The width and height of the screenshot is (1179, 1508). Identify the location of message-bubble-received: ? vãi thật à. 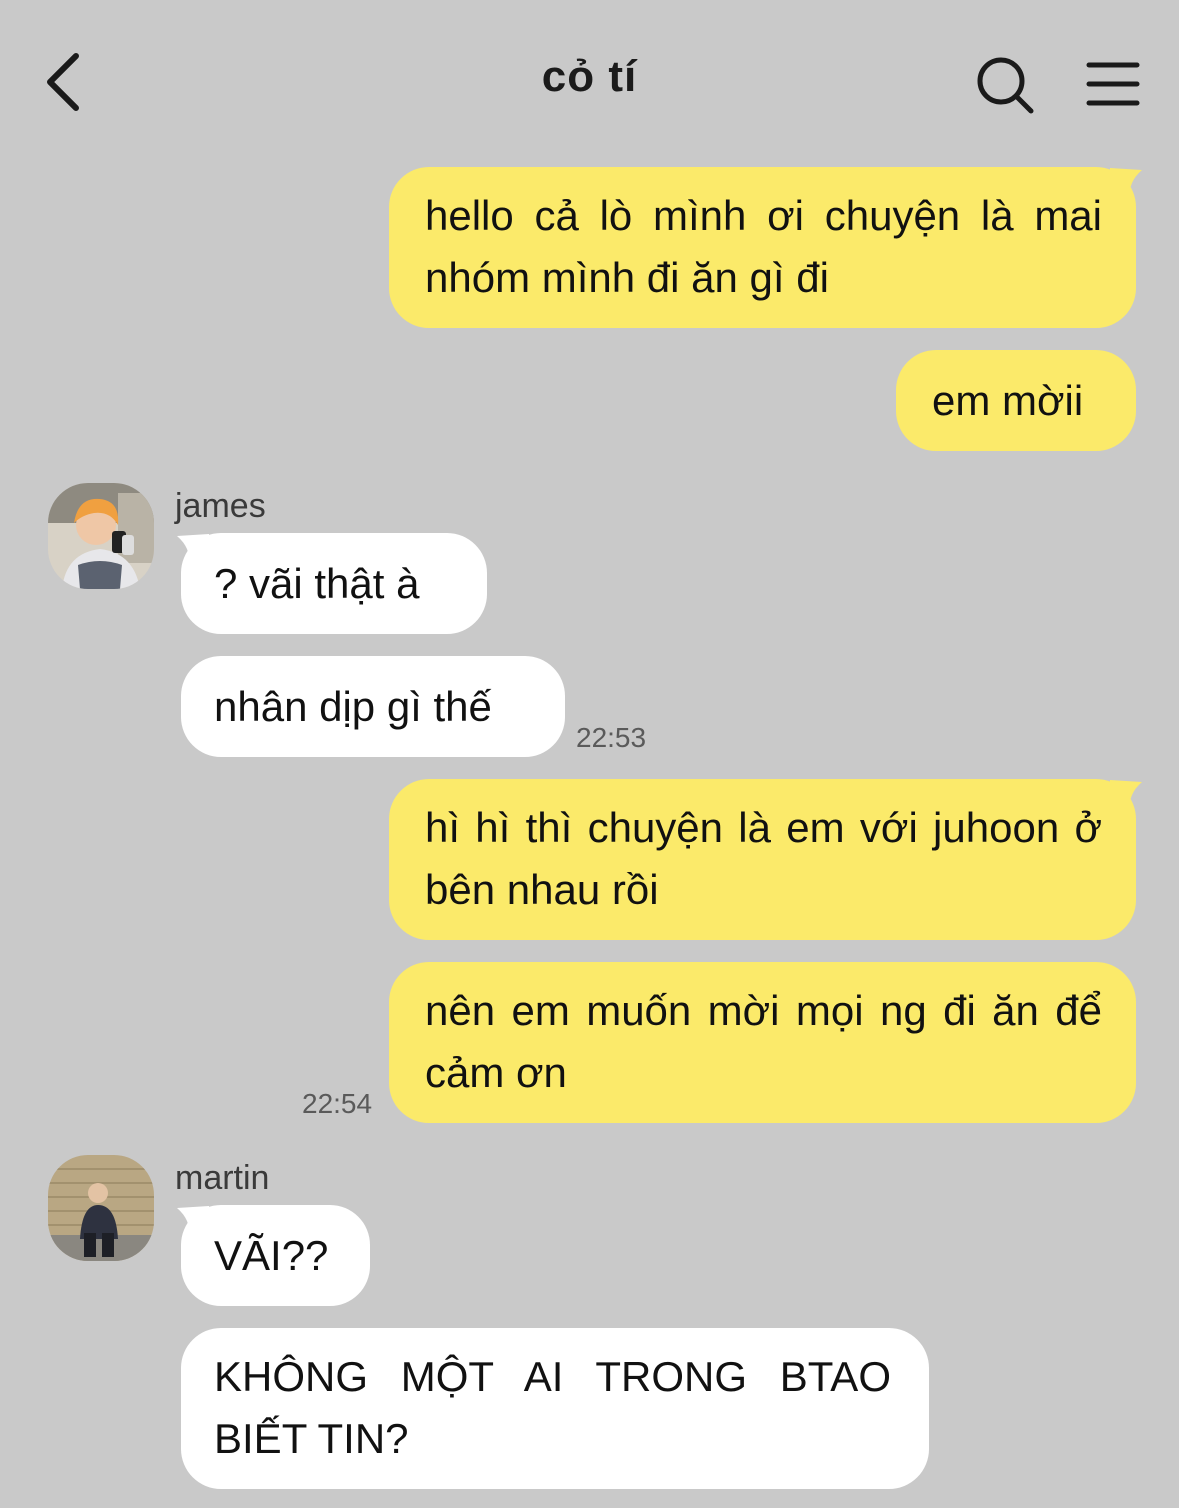
(334, 583).